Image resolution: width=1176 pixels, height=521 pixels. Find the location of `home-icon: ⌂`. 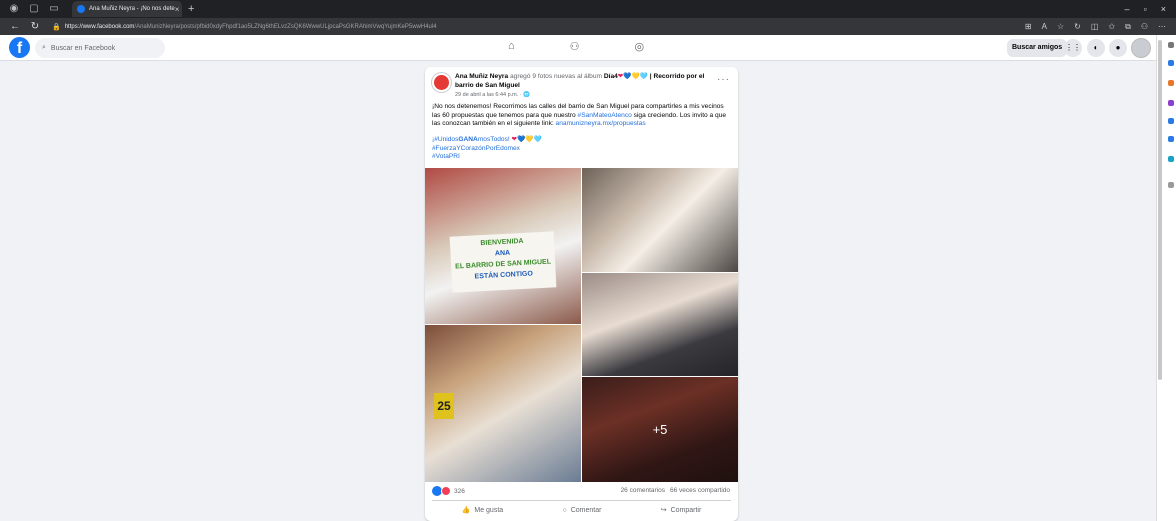

home-icon: ⌂ is located at coordinates (511, 46).